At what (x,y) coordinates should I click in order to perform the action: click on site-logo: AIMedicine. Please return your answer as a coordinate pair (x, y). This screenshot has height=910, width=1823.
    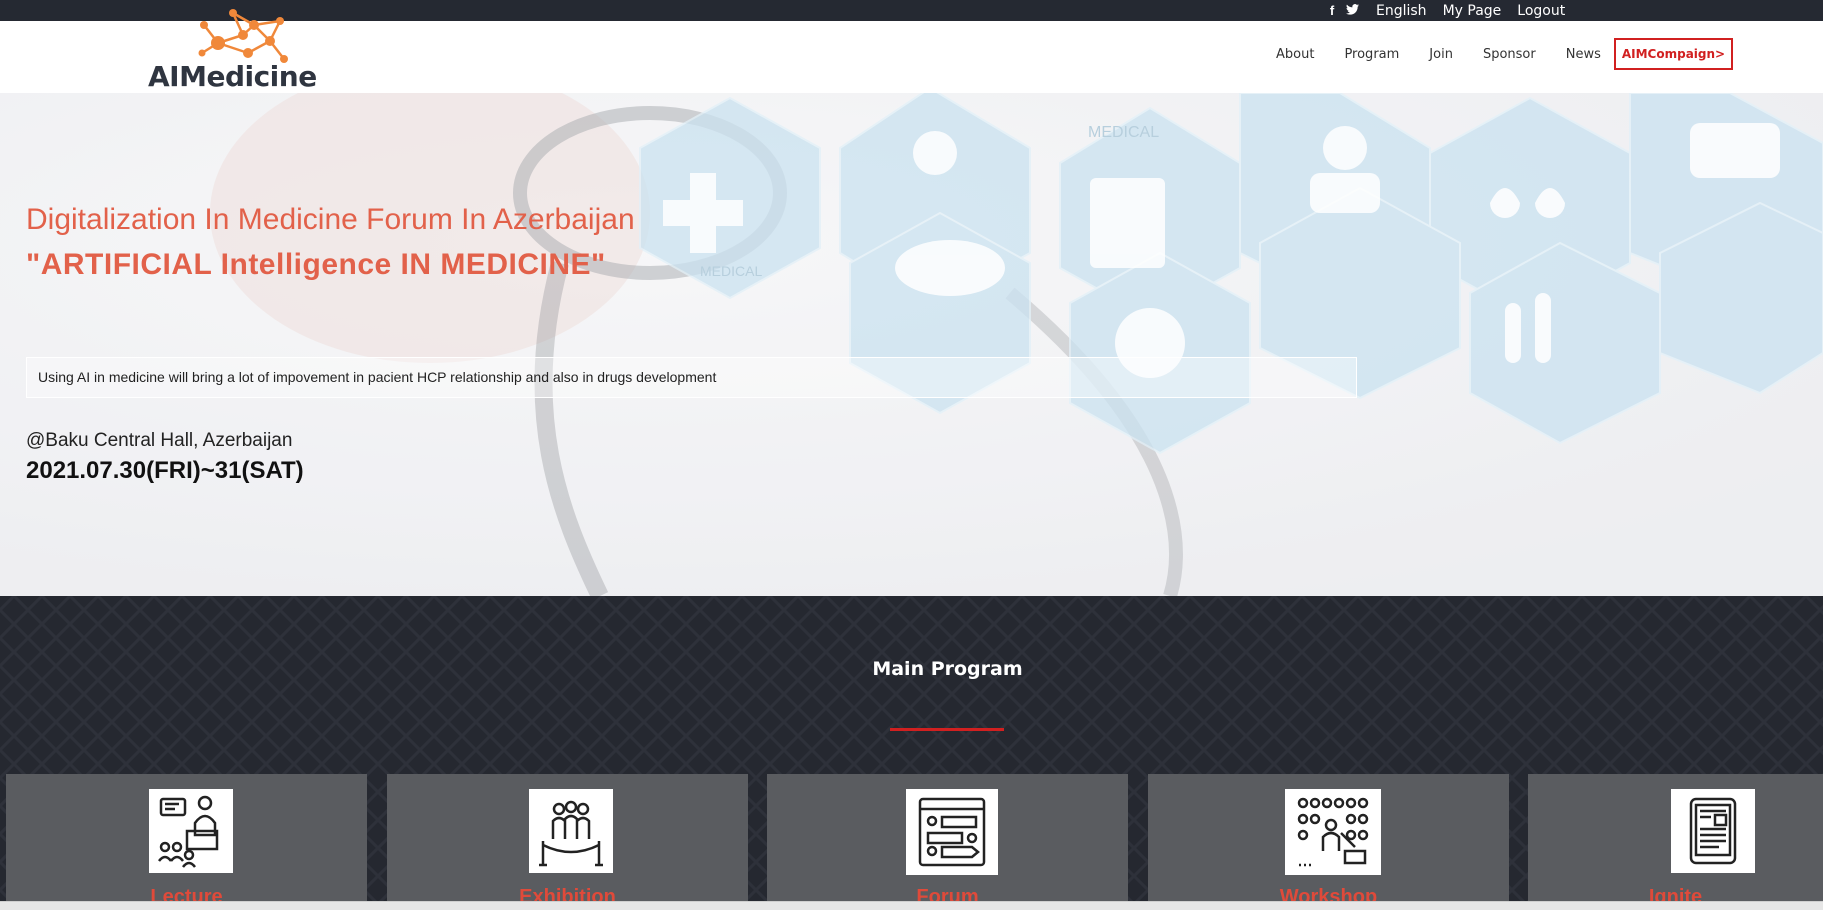
    Looking at the image, I should click on (238, 49).